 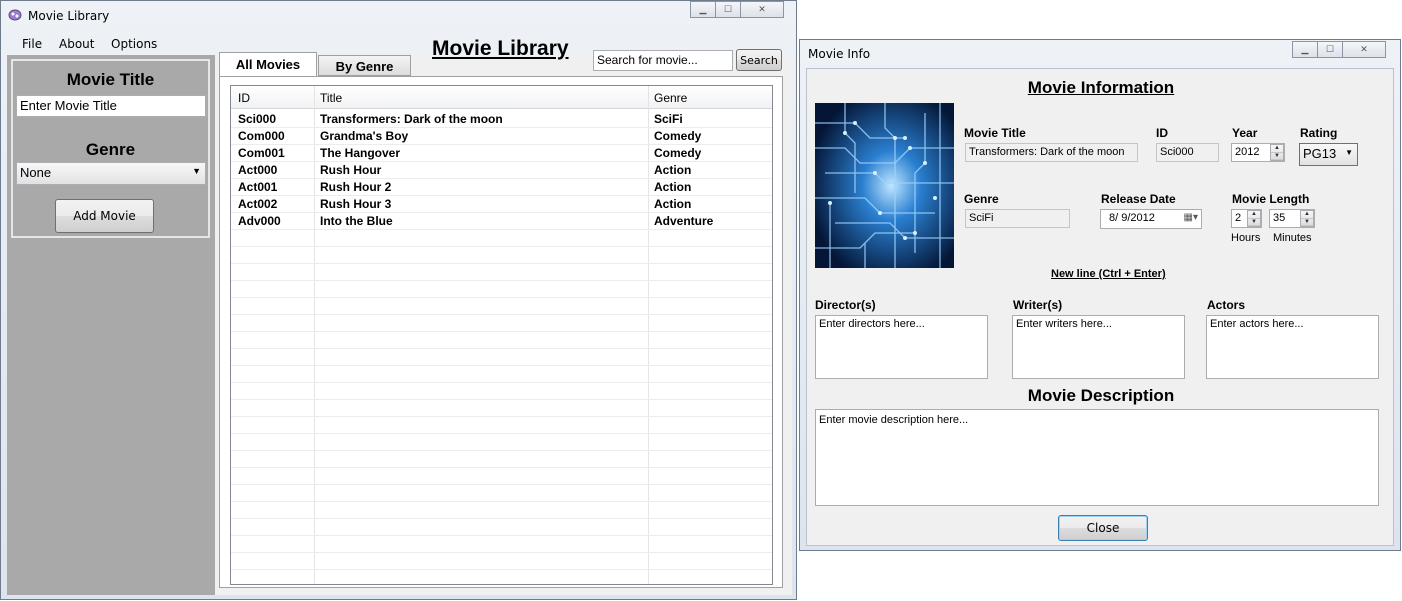 I want to click on column-header-genre: Genre, so click(x=670, y=98).